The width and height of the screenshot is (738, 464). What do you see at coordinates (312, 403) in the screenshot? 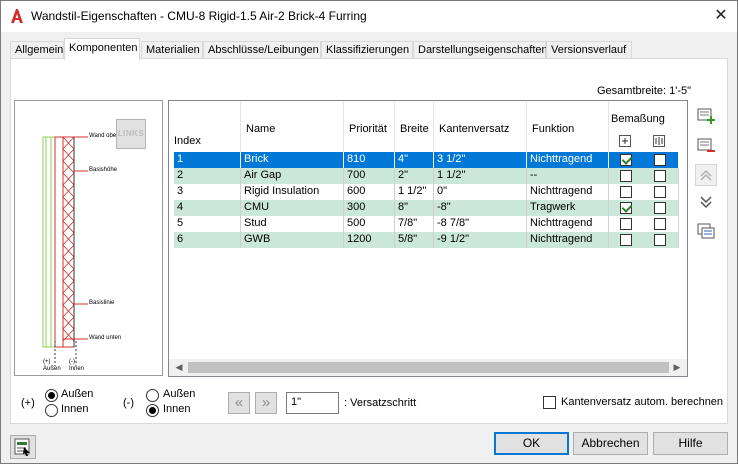
I see `offset-step-input: 1"` at bounding box center [312, 403].